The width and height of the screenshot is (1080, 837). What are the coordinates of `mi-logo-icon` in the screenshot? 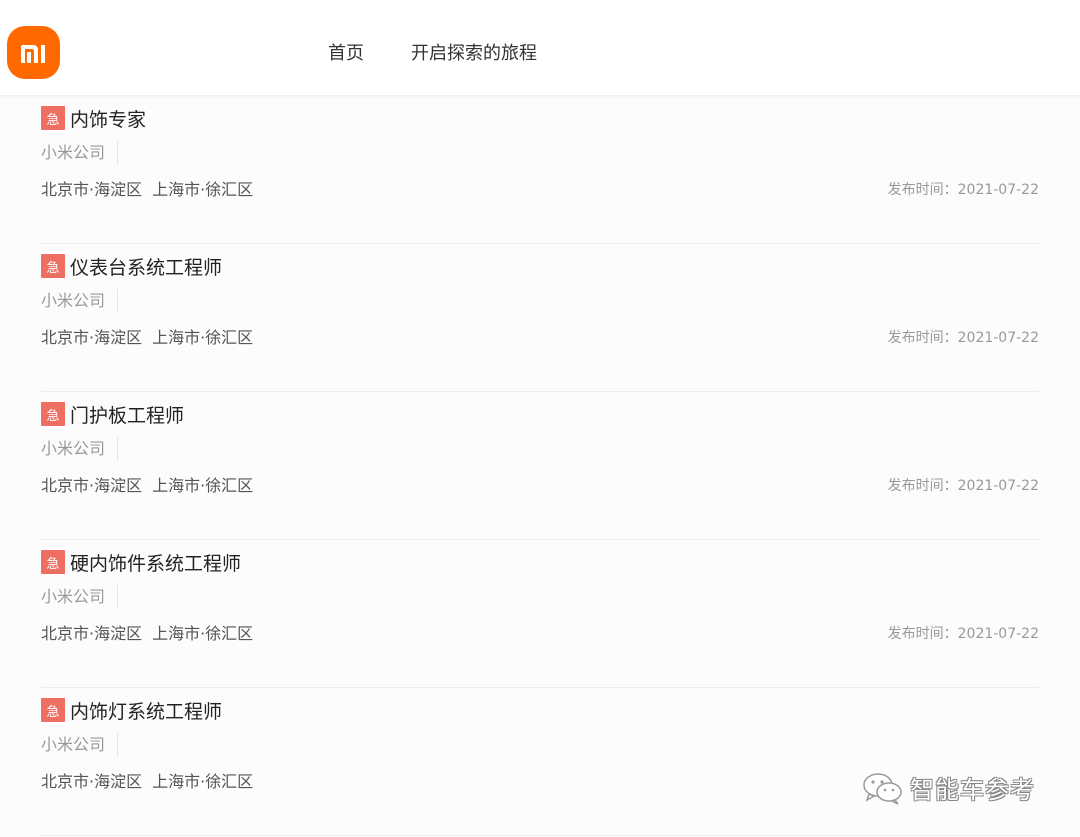 It's located at (32, 53).